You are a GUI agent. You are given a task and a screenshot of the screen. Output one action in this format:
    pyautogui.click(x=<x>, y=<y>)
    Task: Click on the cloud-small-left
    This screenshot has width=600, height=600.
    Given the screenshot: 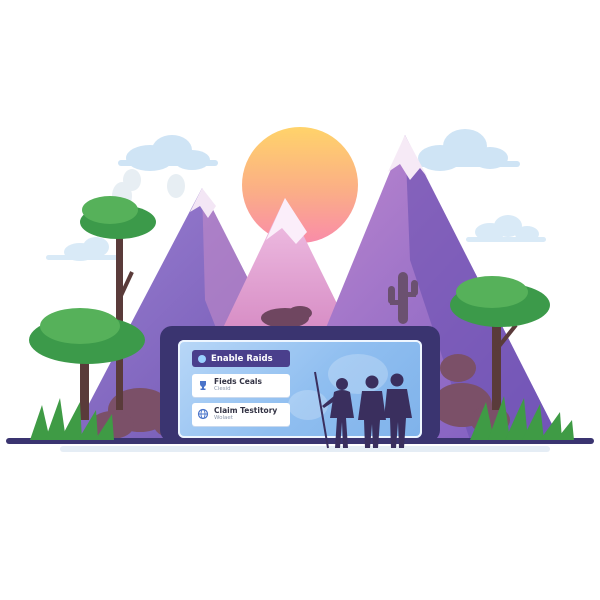 What is the action you would take?
    pyautogui.click(x=82, y=249)
    